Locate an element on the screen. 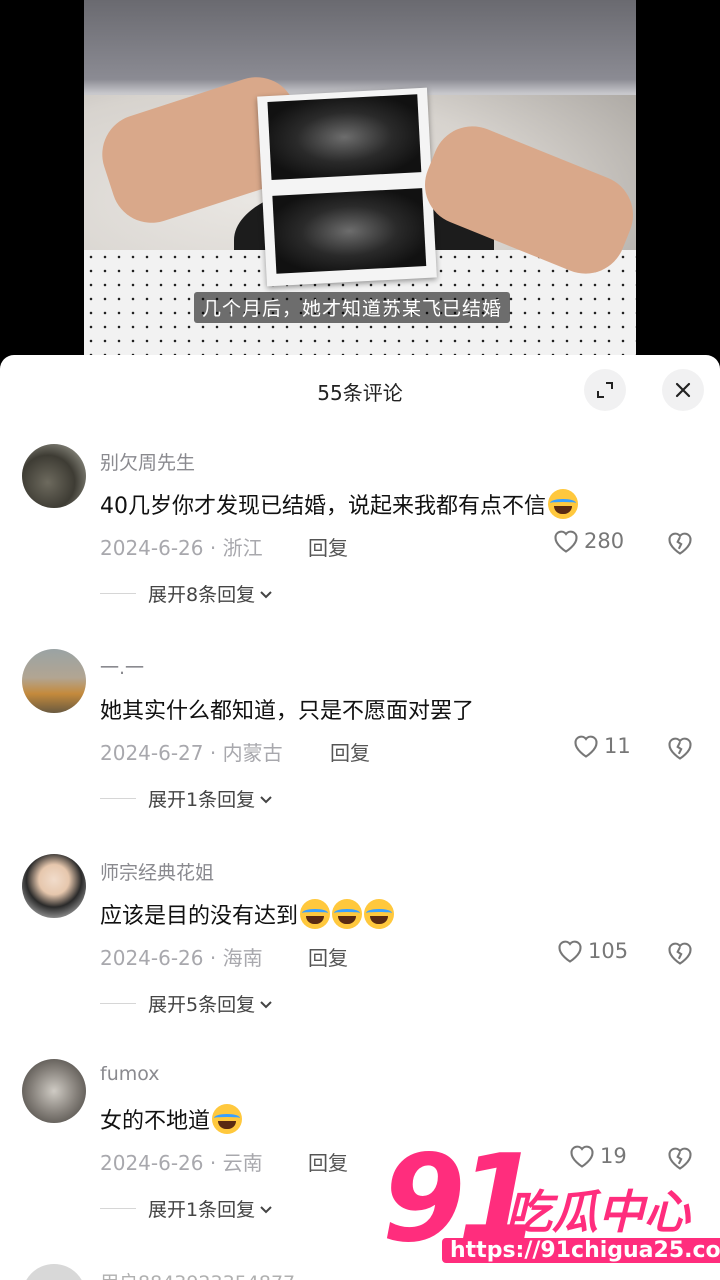 The width and height of the screenshot is (720, 1280). comment-text-body: 应该是目的没有达到 is located at coordinates (199, 916).